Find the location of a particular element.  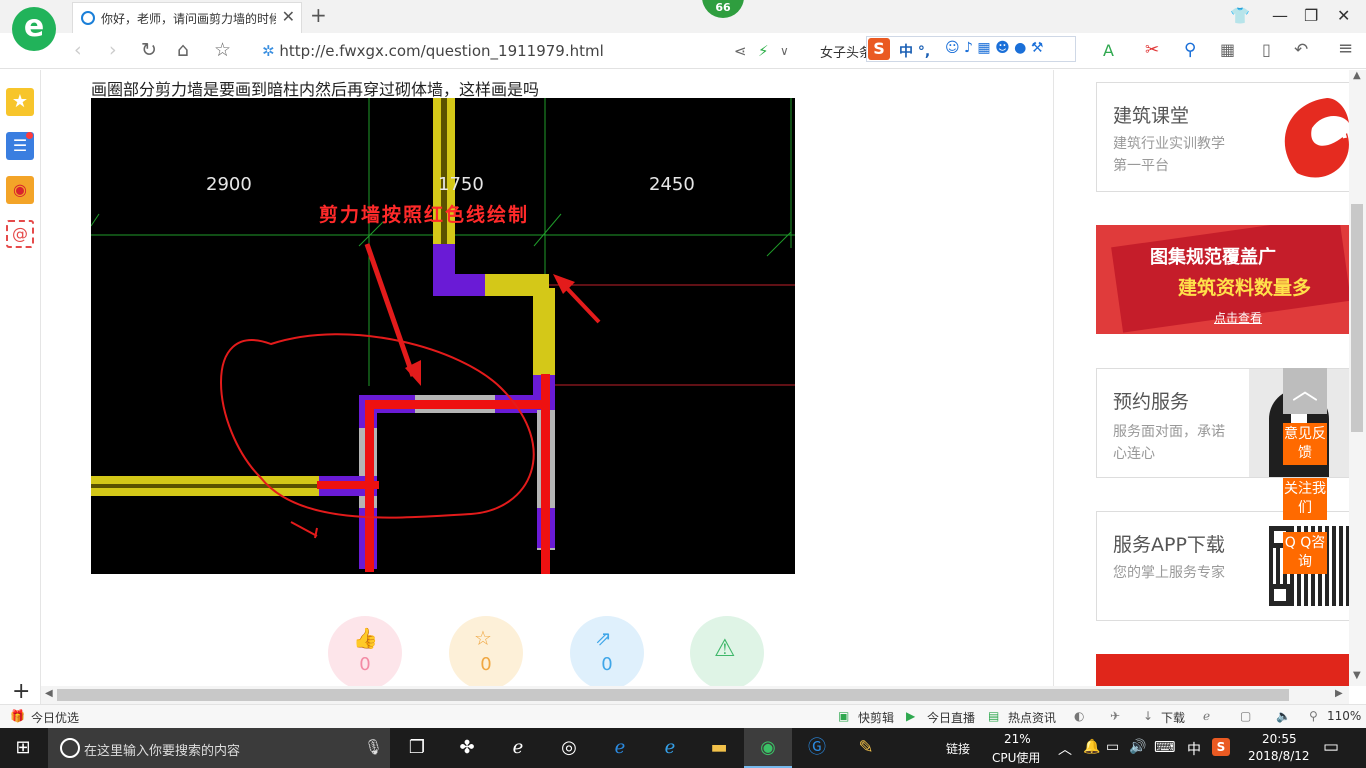

link-label: 链接 is located at coordinates (958, 748).